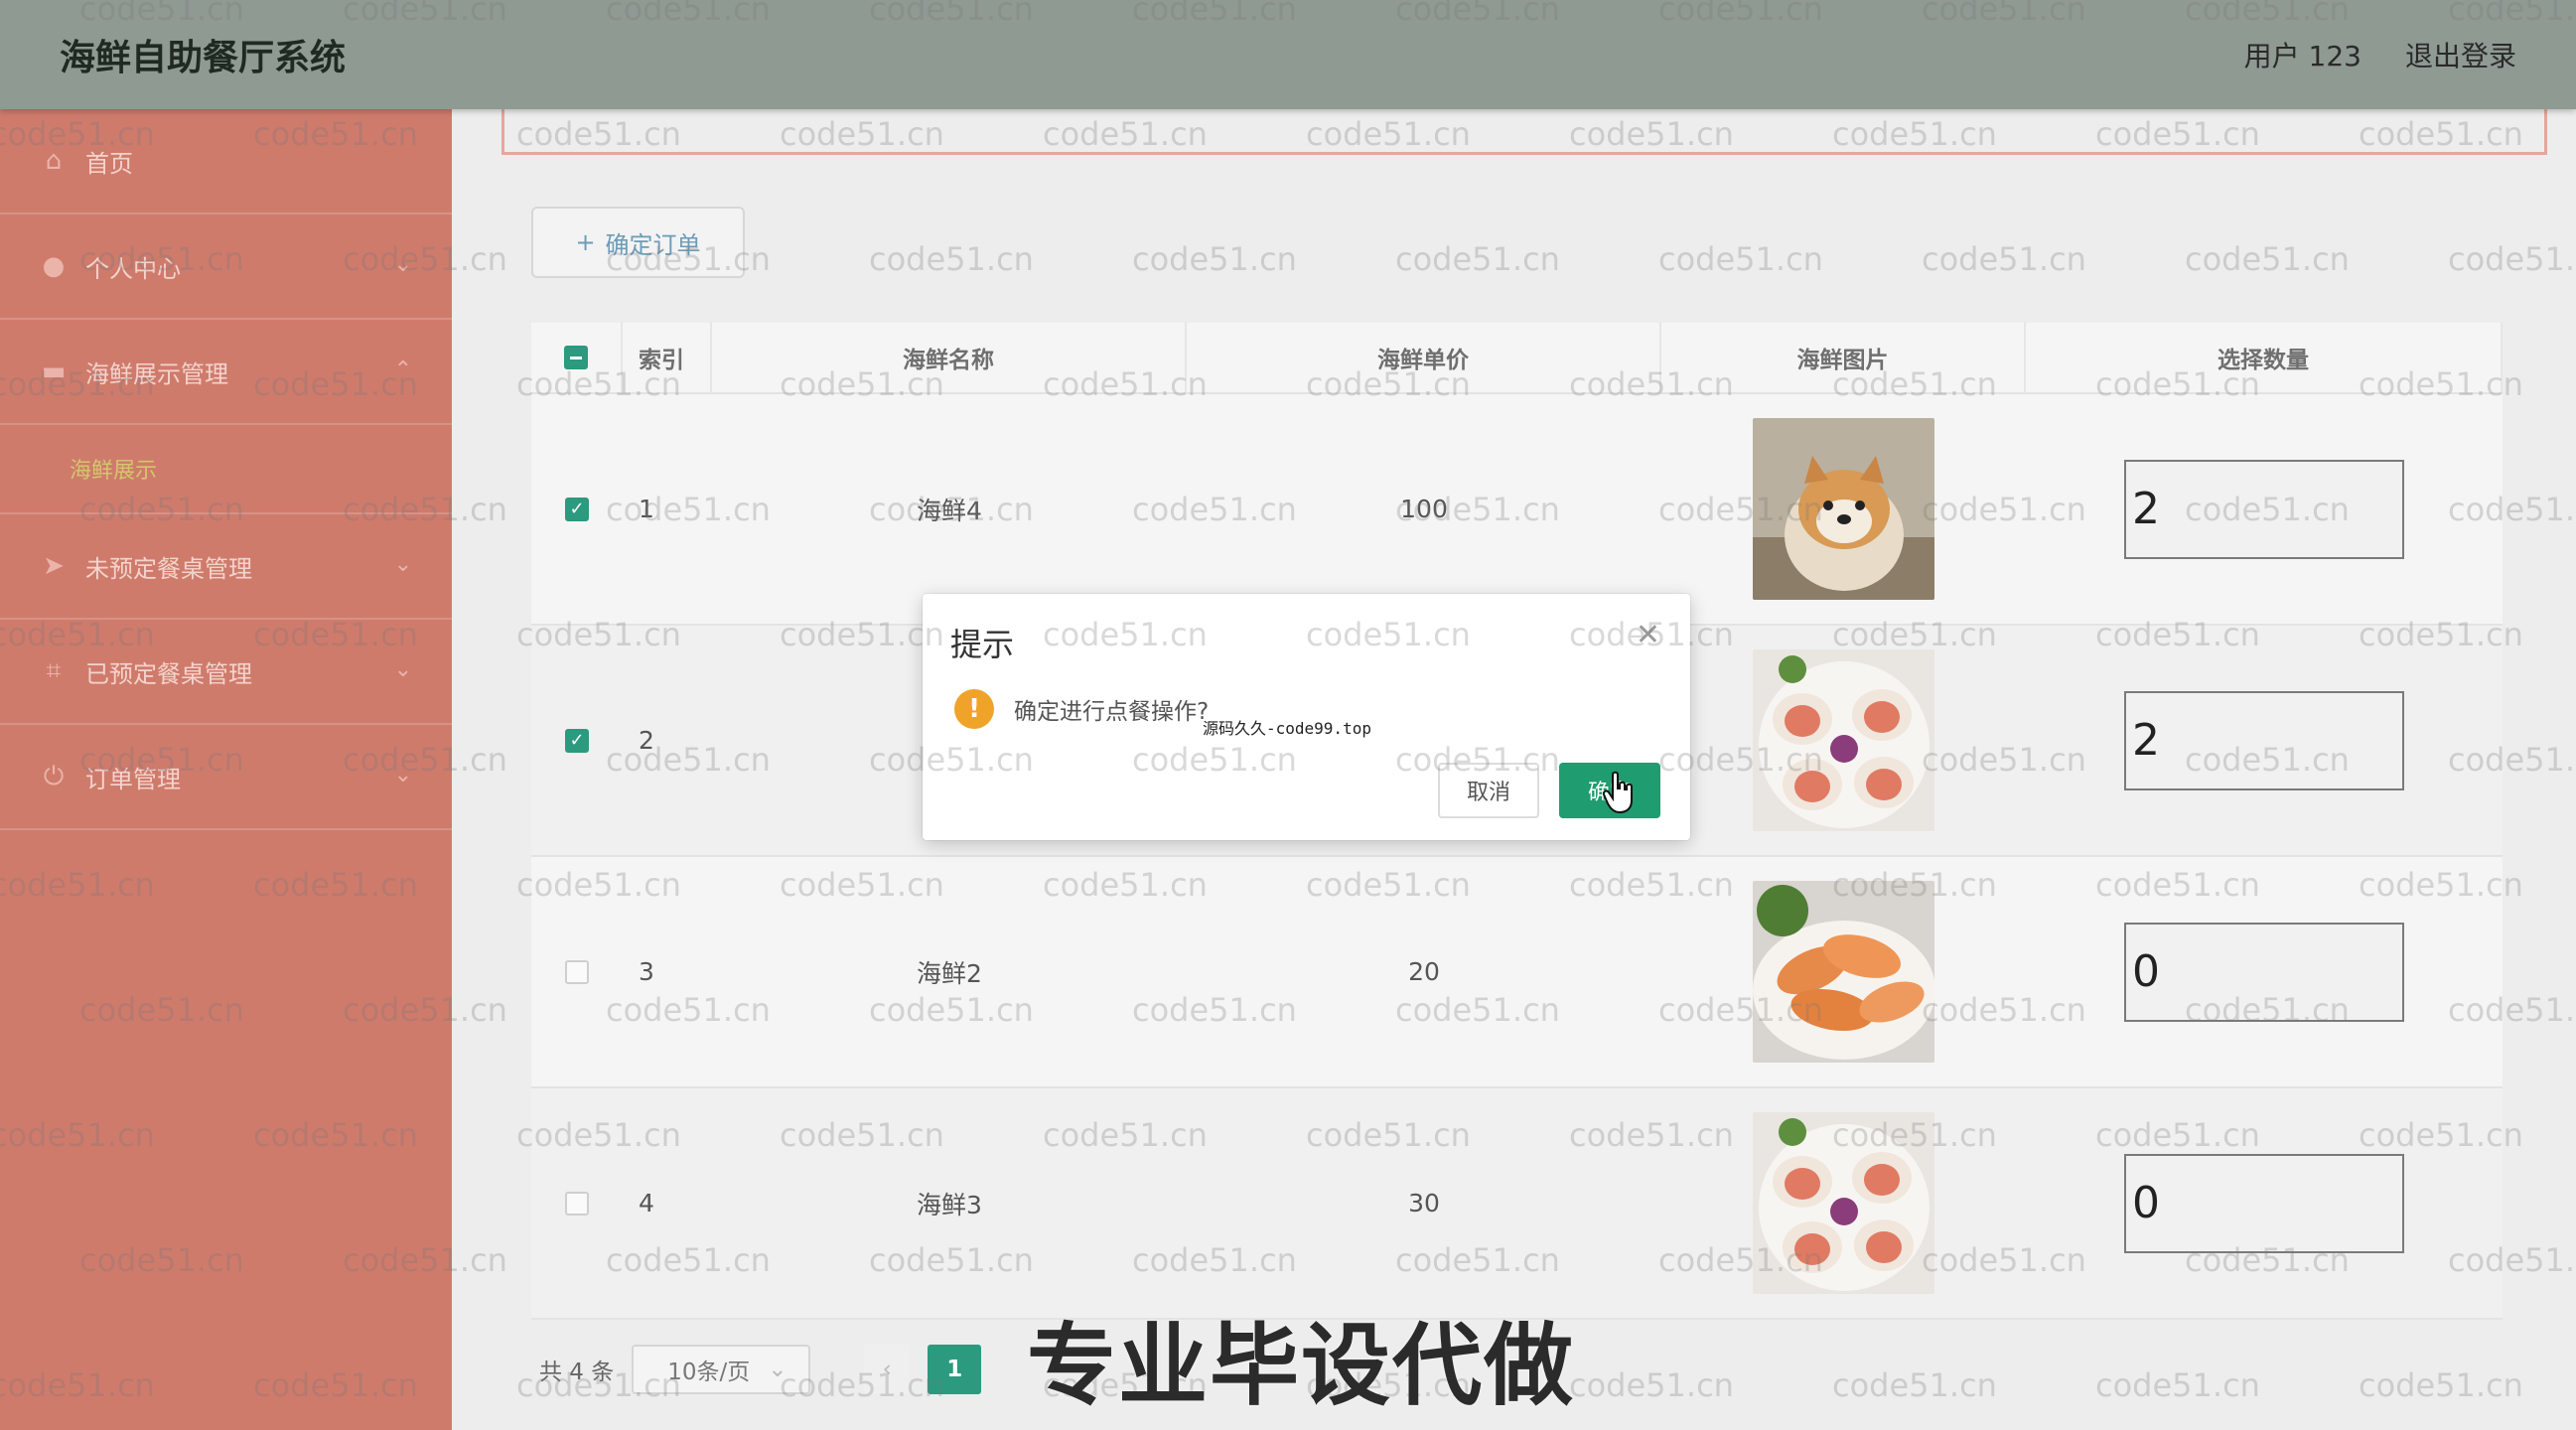 This screenshot has height=1430, width=2576. Describe the element at coordinates (1618, 793) in the screenshot. I see `hand-cursor-icon` at that location.